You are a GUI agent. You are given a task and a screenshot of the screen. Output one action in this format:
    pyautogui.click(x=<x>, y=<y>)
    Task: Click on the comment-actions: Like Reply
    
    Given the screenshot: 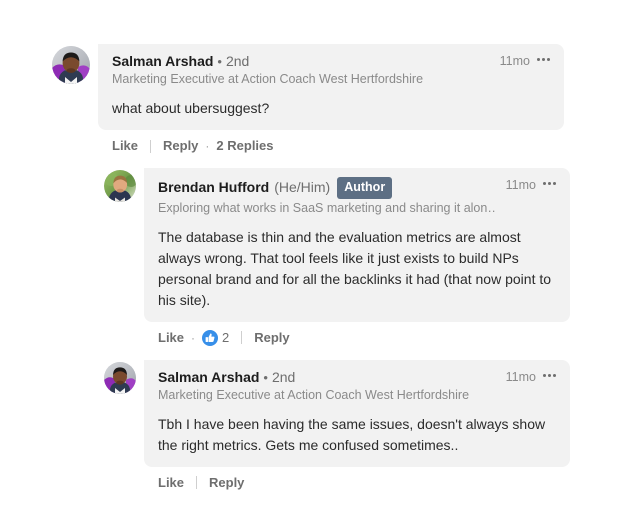 What is the action you would take?
    pyautogui.click(x=384, y=479)
    